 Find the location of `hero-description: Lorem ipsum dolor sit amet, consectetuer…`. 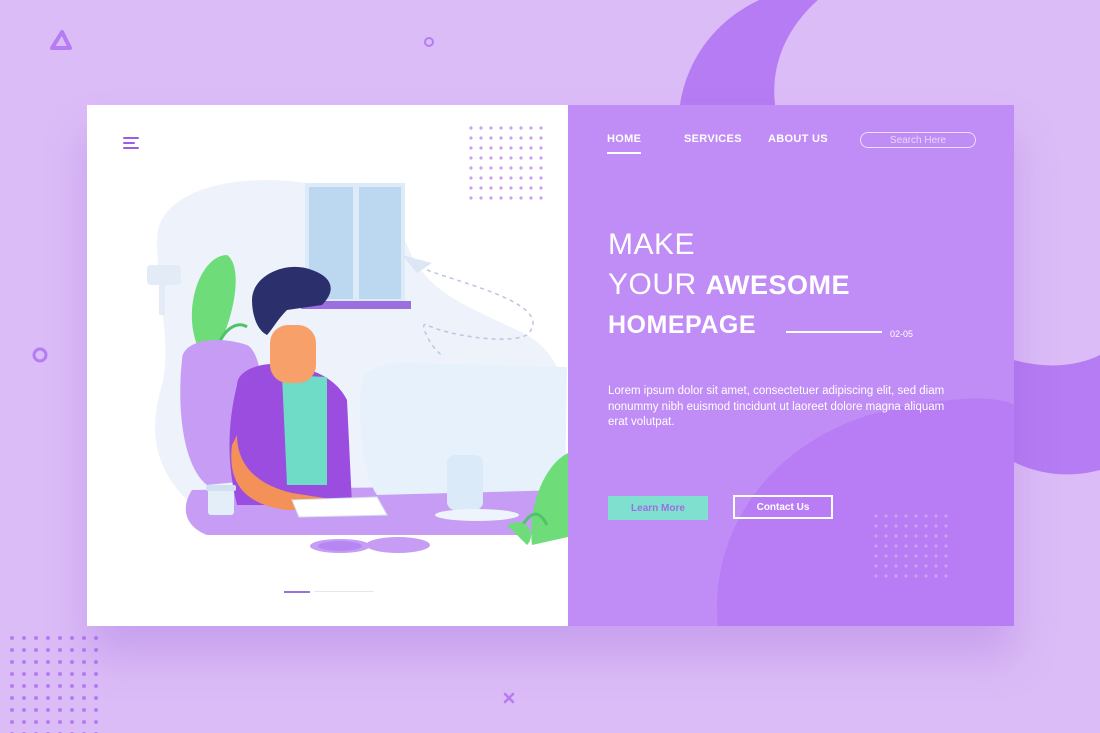

hero-description: Lorem ipsum dolor sit amet, consectetuer… is located at coordinates (776, 406).